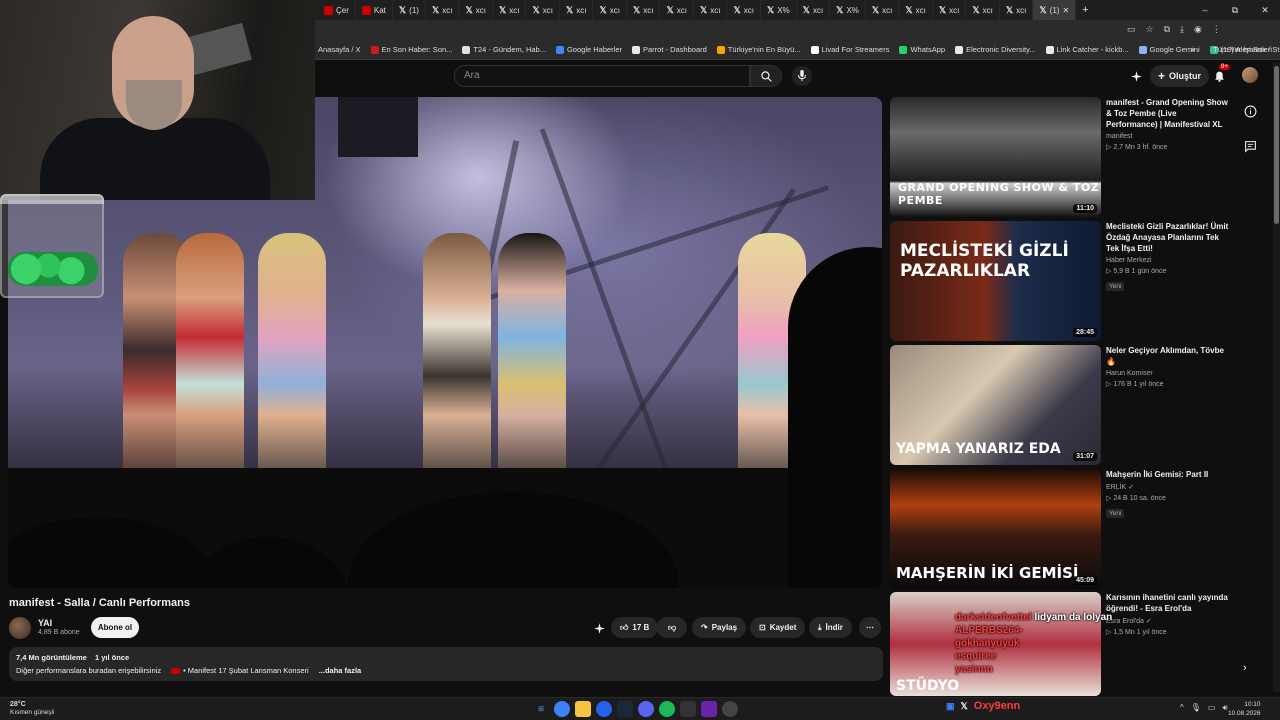 The image size is (1280, 720). I want to click on volume-icon: 🔊︎, so click(1224, 708).